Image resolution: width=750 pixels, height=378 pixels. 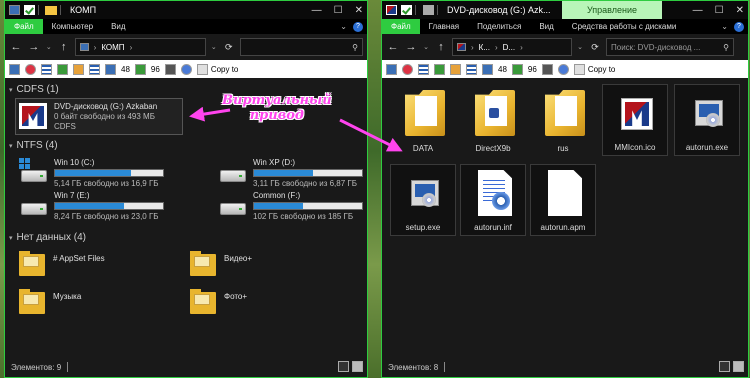 I want to click on group-header-cdfs: ▾ CDFS (1), so click(x=34, y=89).